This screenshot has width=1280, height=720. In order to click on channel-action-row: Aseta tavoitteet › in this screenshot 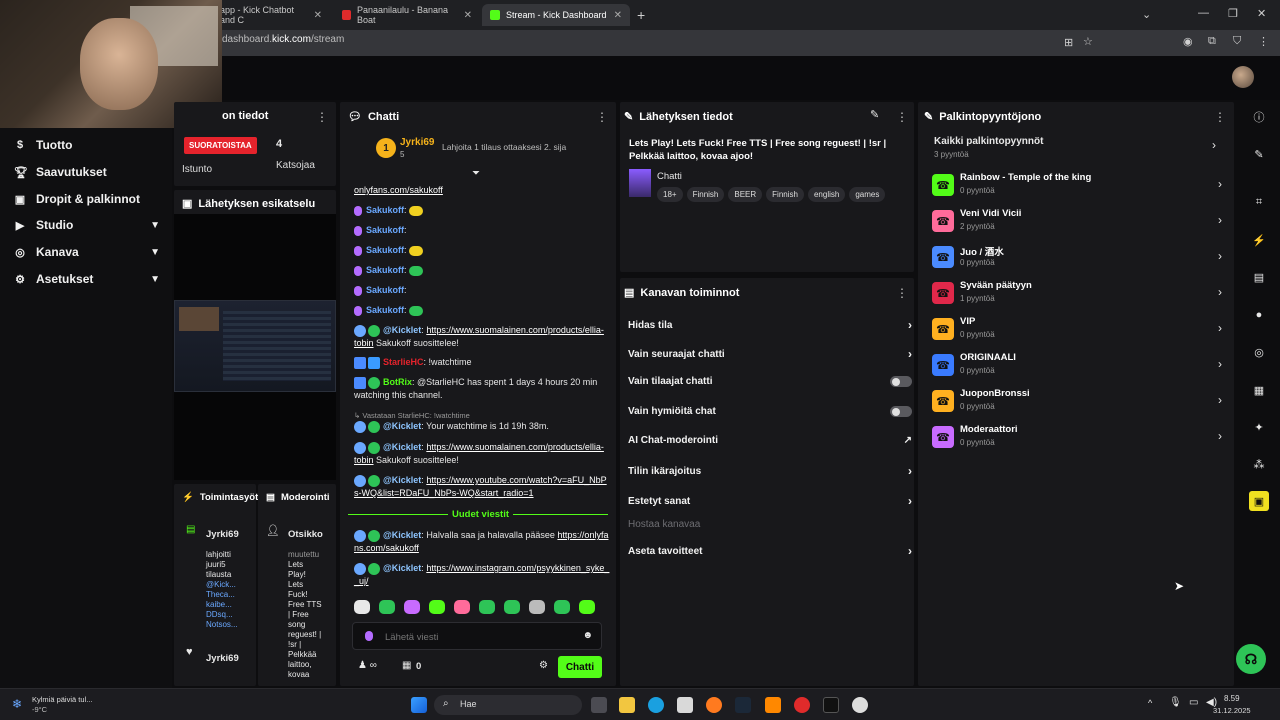, I will do `click(770, 551)`.